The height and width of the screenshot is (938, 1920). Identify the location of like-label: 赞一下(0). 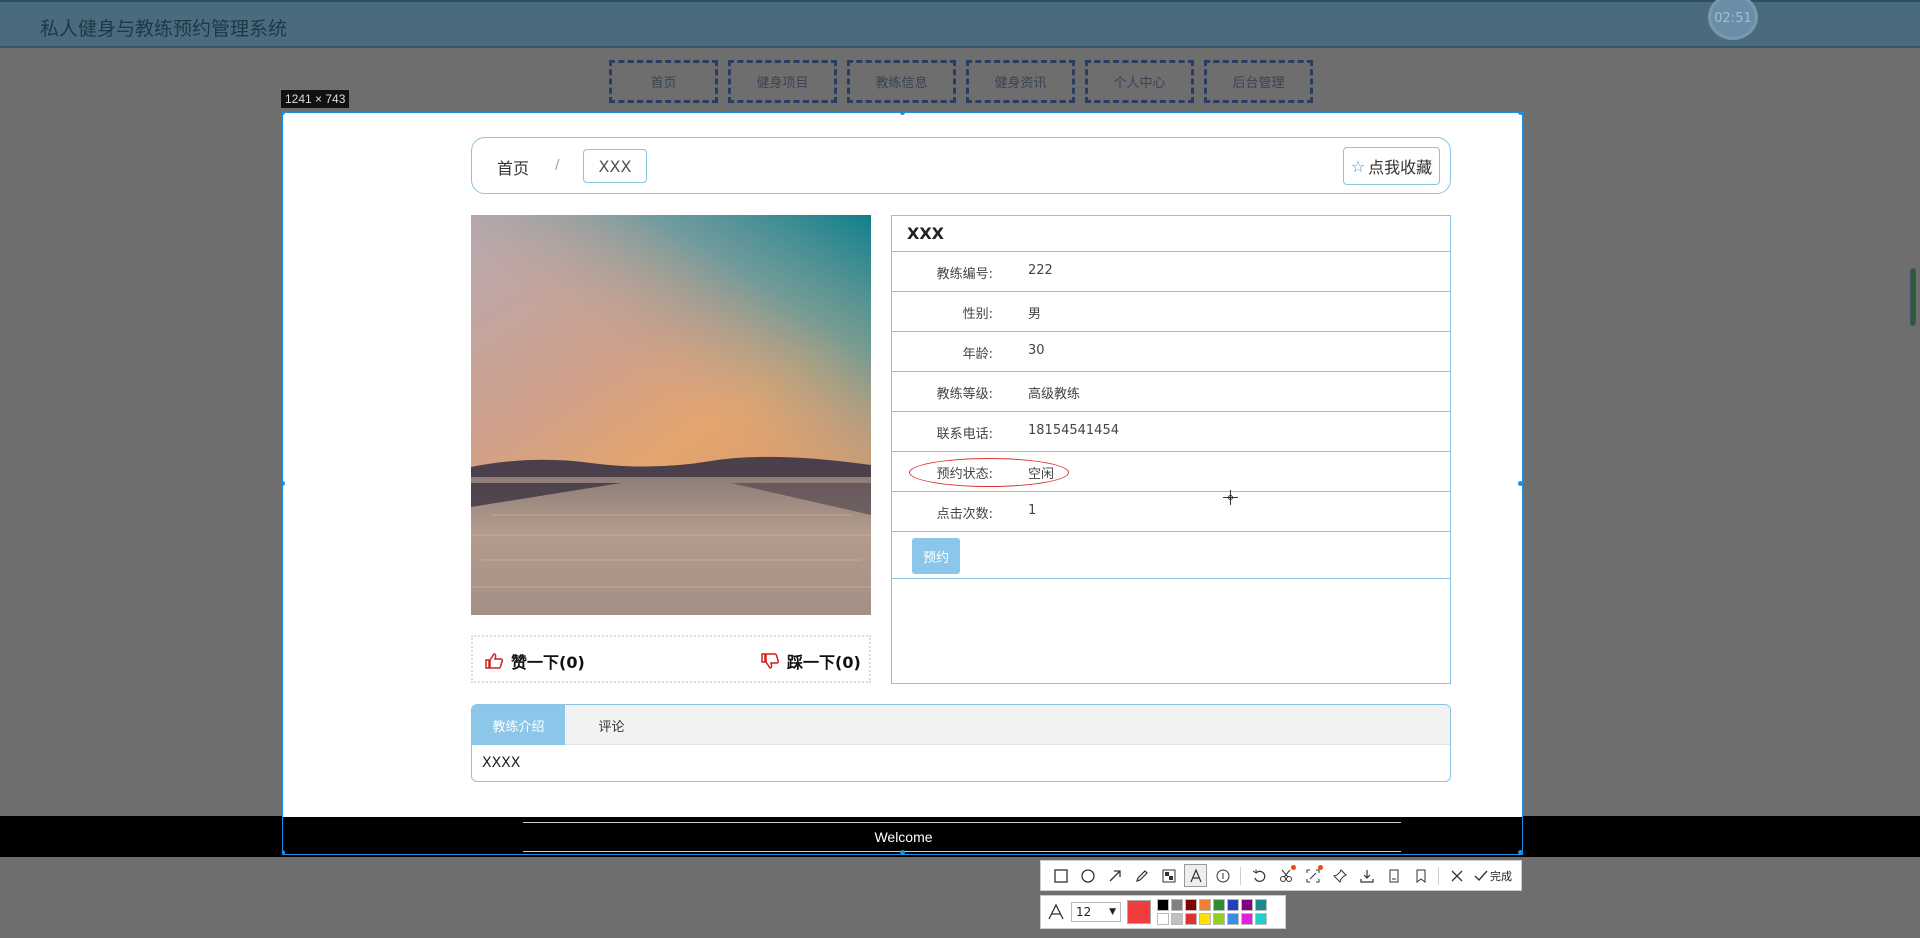
(548, 662).